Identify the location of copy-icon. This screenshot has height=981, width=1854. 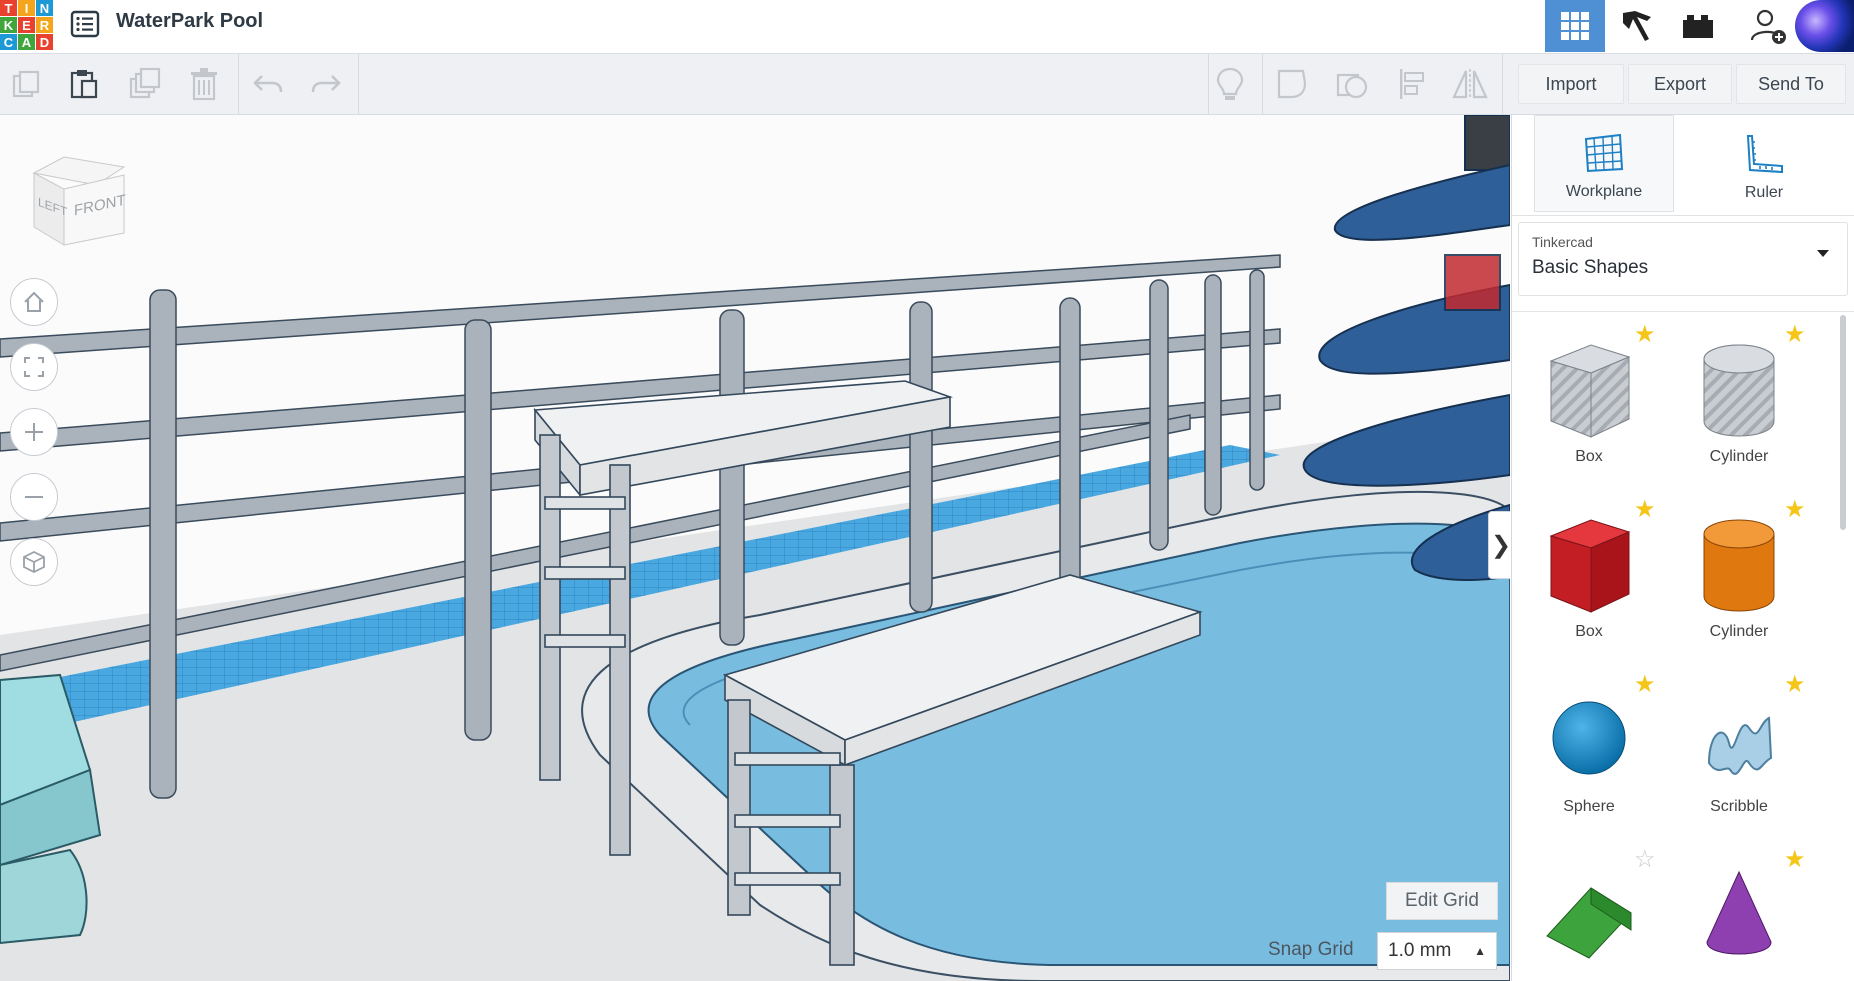
(26, 84).